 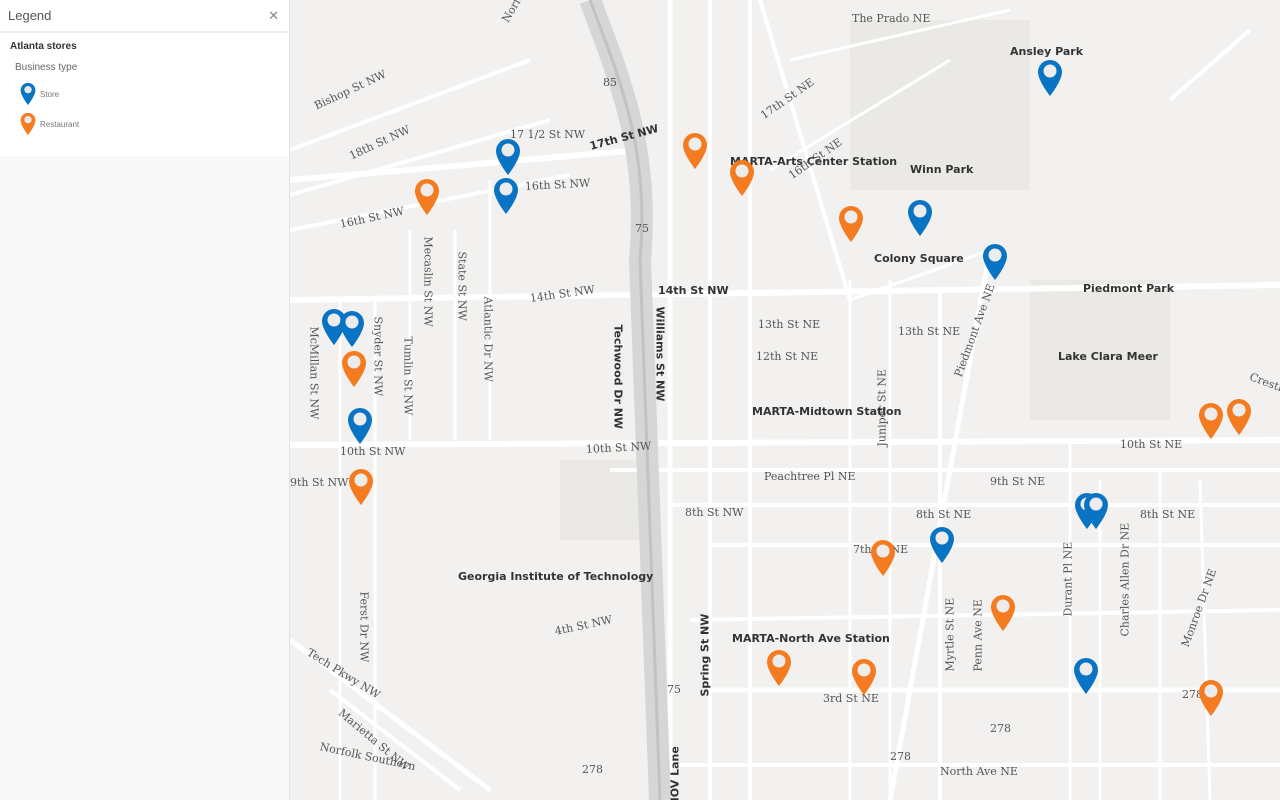 What do you see at coordinates (373, 451) in the screenshot?
I see `map-label: 10th St NW` at bounding box center [373, 451].